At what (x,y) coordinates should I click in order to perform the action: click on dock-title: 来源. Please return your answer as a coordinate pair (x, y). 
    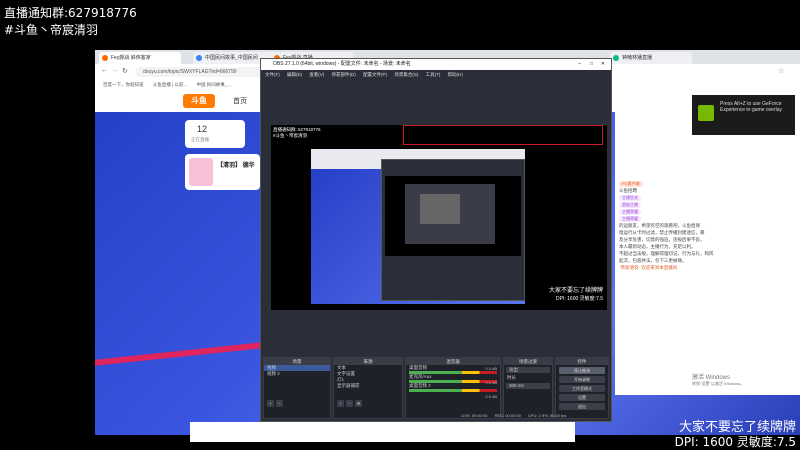
    Looking at the image, I should click on (368, 361).